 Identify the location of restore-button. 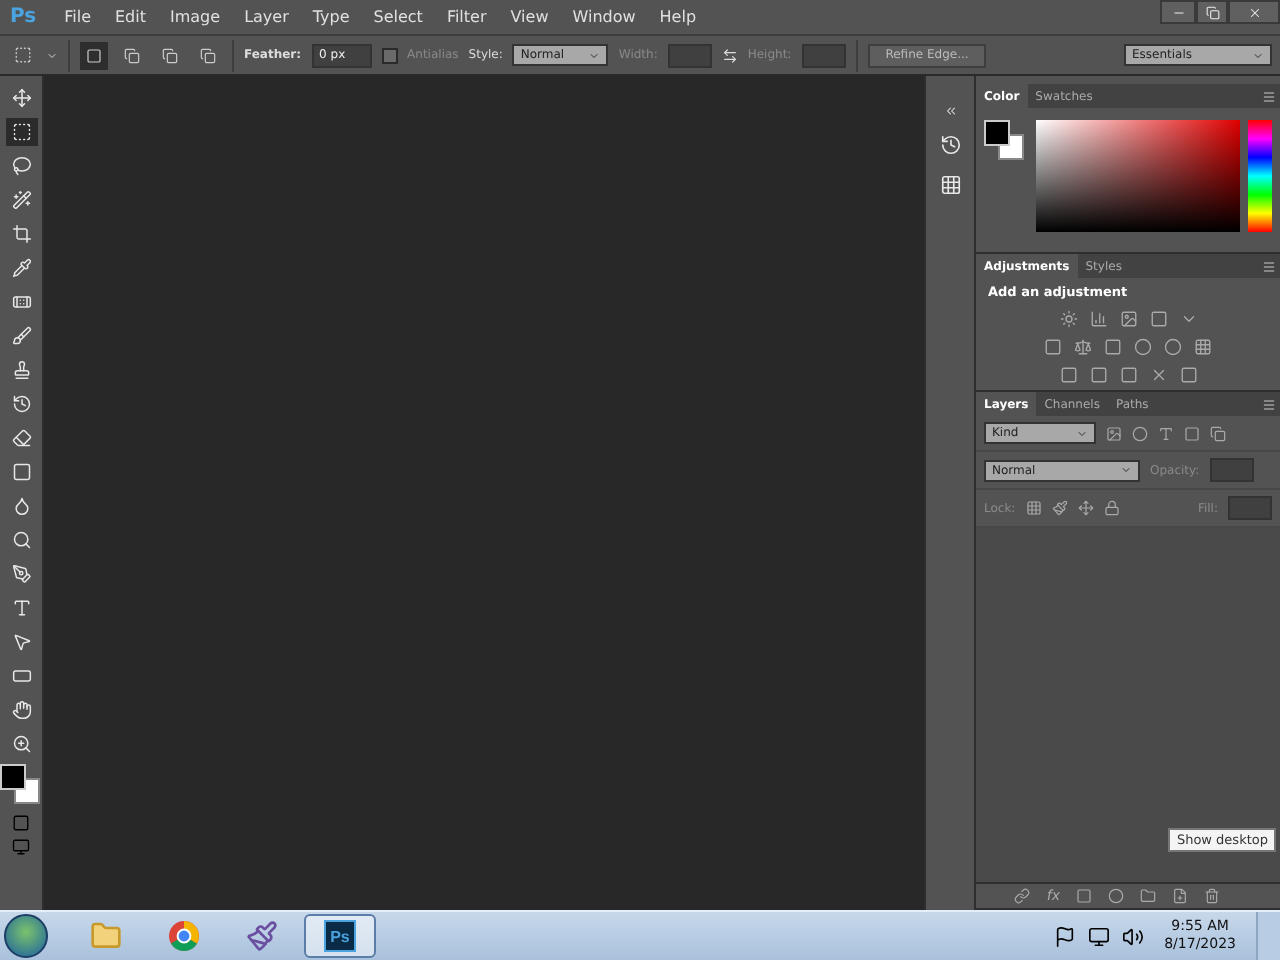
(1212, 12).